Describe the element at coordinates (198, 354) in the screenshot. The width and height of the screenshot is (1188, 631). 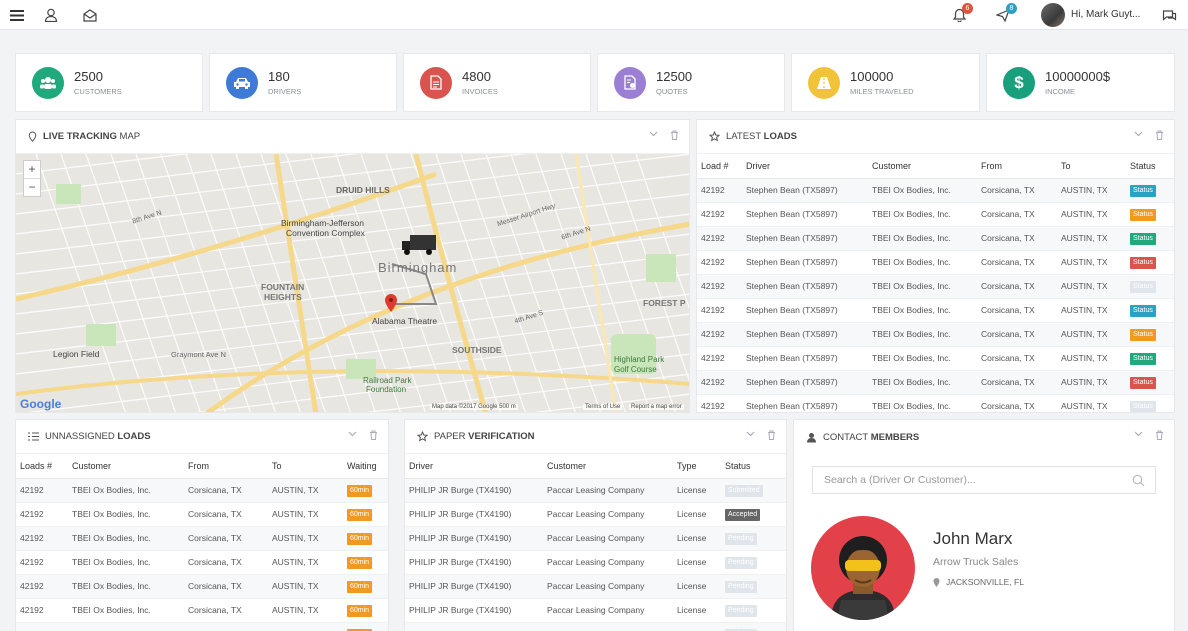
I see `map-label: Graymont Ave N` at that location.